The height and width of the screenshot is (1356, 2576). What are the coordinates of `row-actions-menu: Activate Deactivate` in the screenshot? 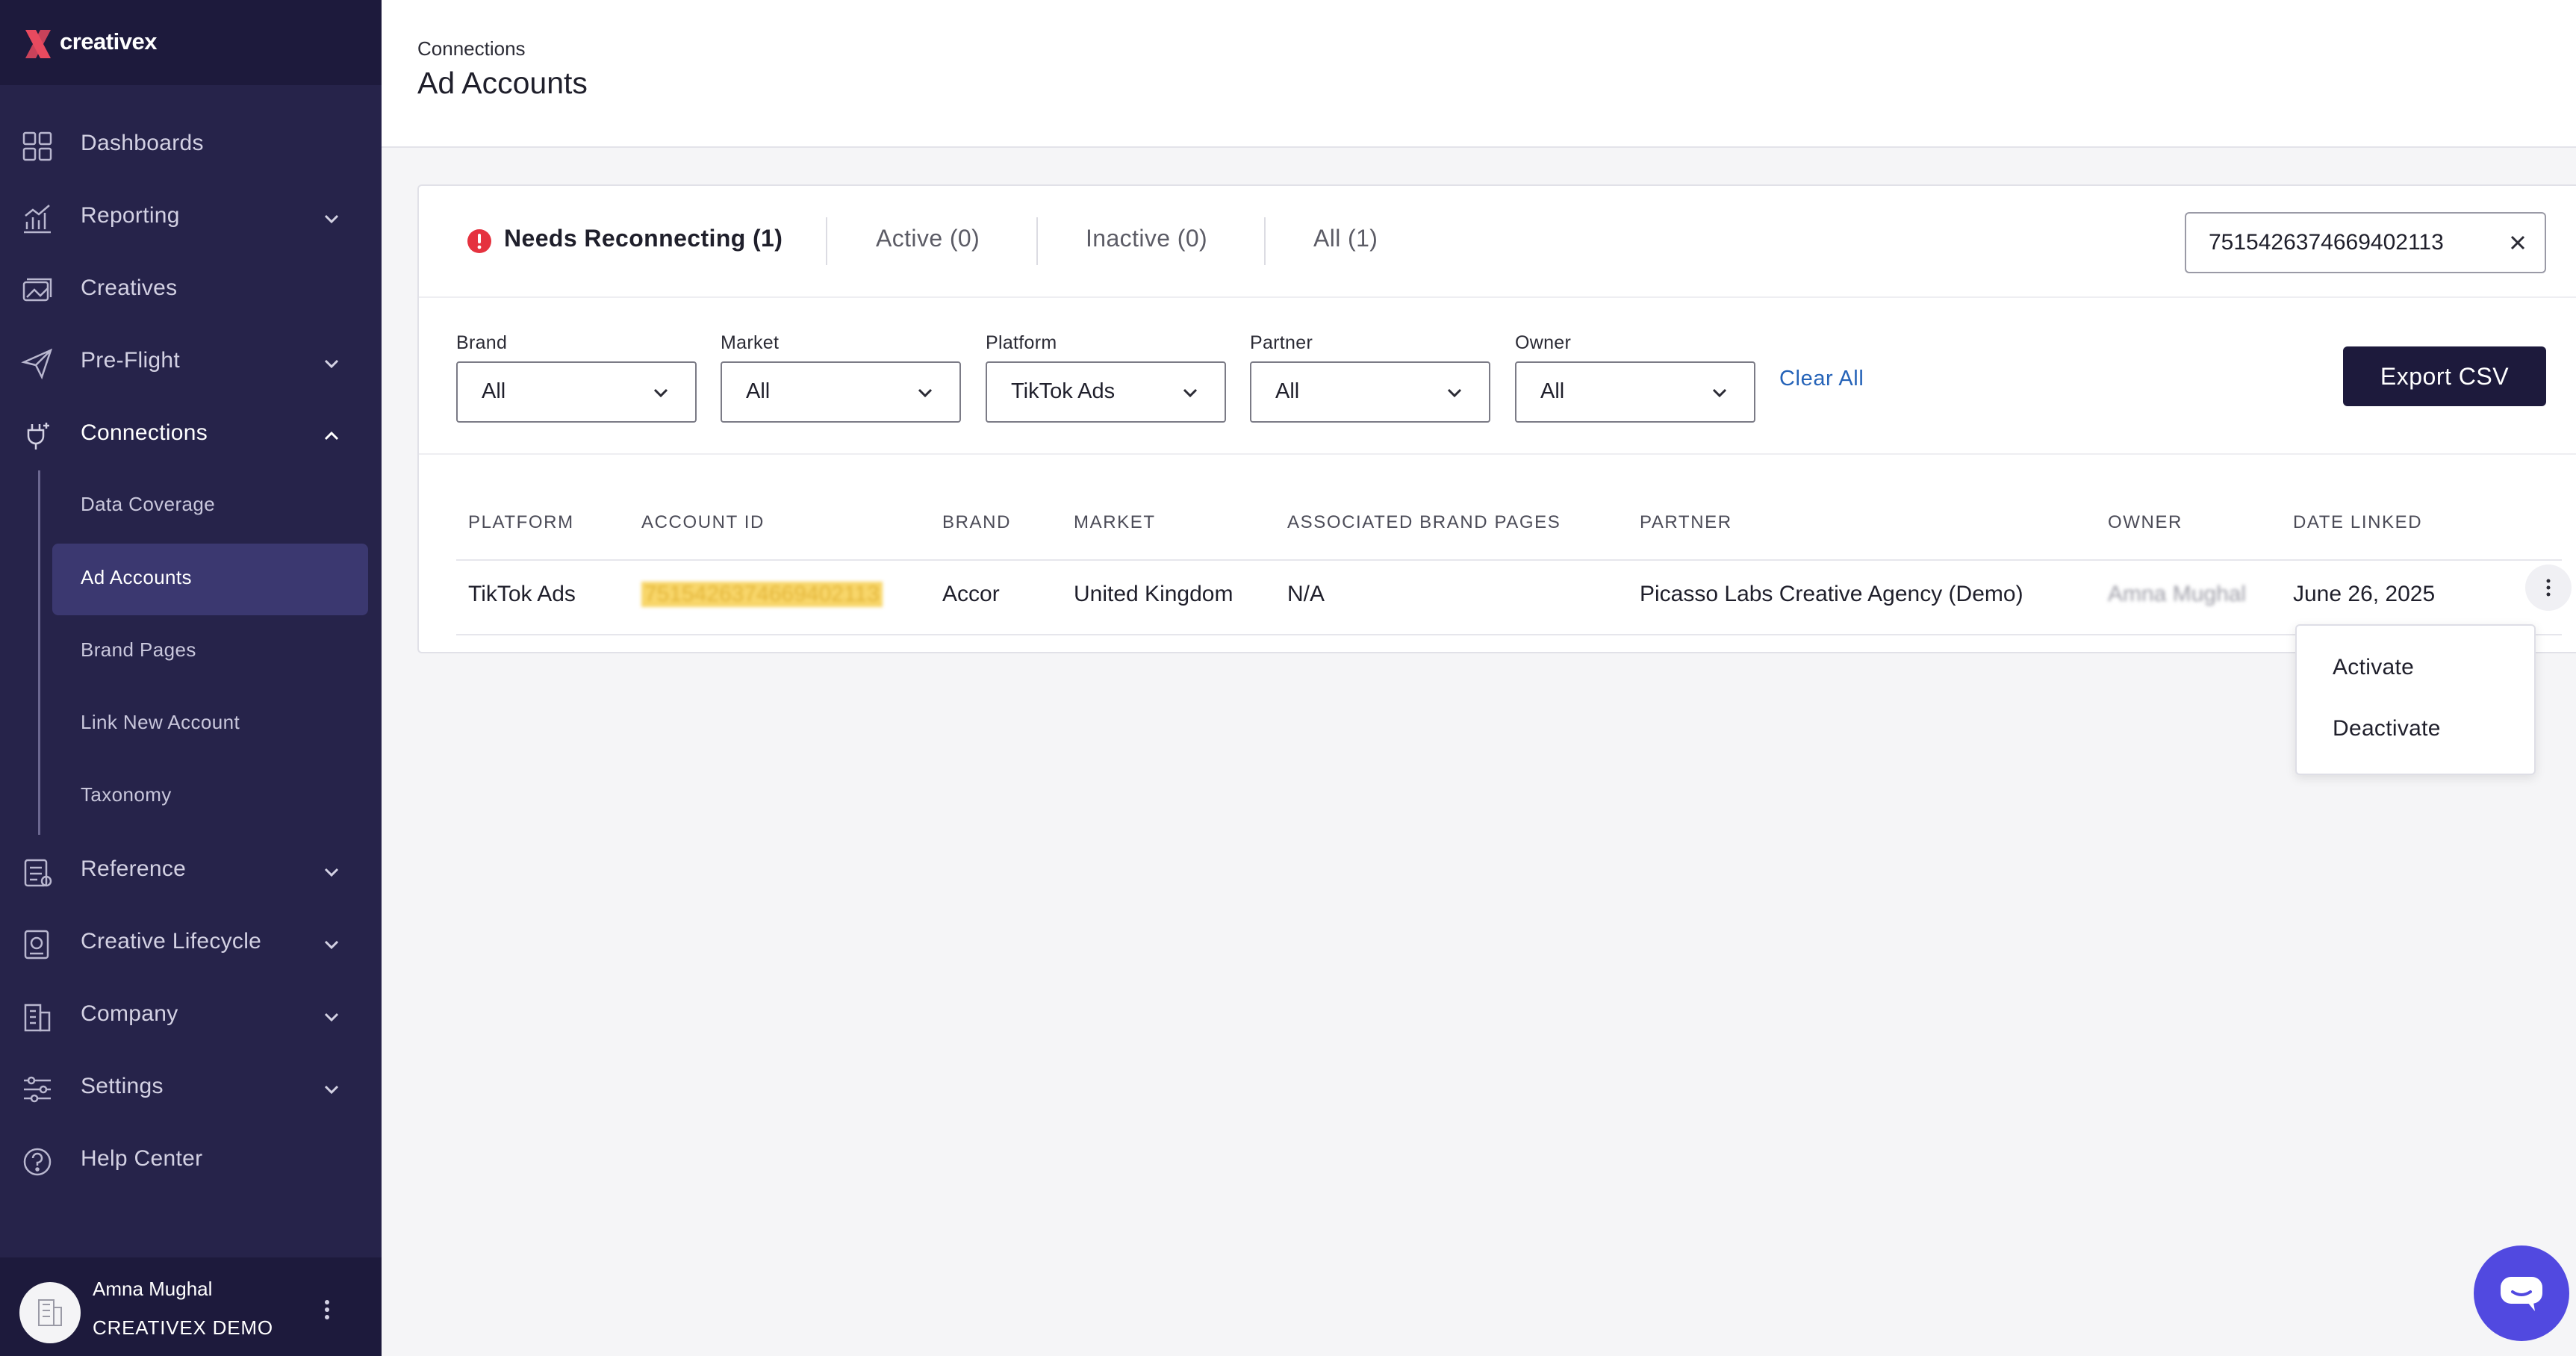 It's located at (2415, 699).